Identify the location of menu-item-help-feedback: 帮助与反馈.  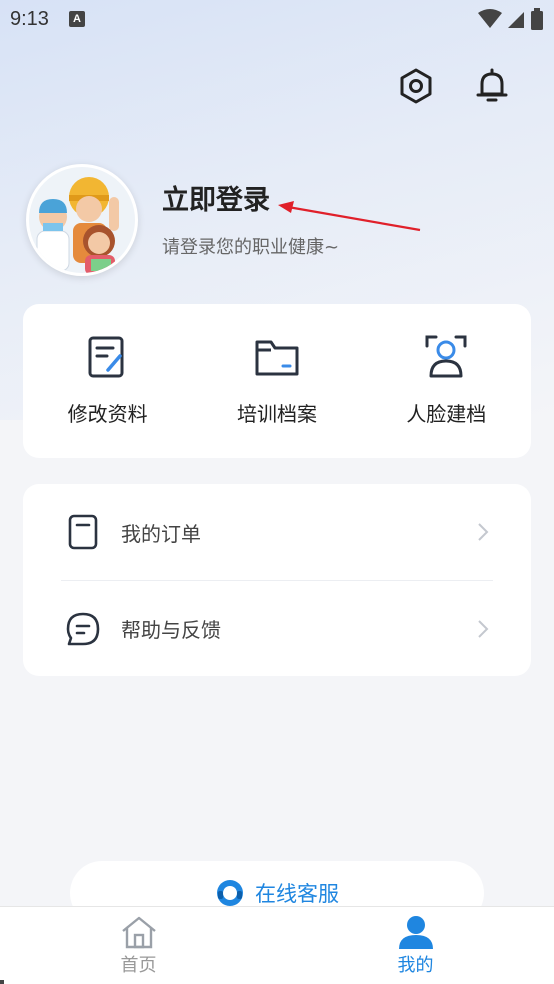
(277, 628).